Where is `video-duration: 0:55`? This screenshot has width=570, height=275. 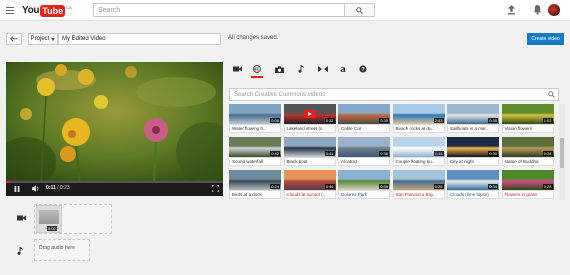
video-duration: 0:55 is located at coordinates (384, 186).